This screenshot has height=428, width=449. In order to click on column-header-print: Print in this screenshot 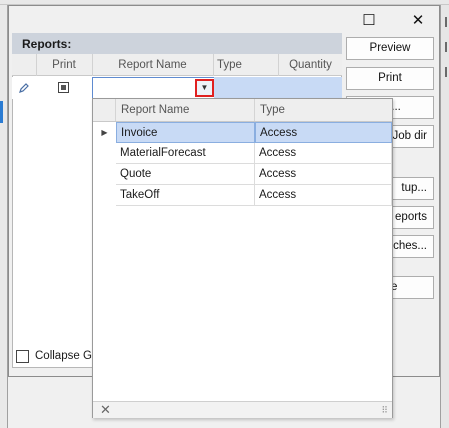, I will do `click(64, 65)`.